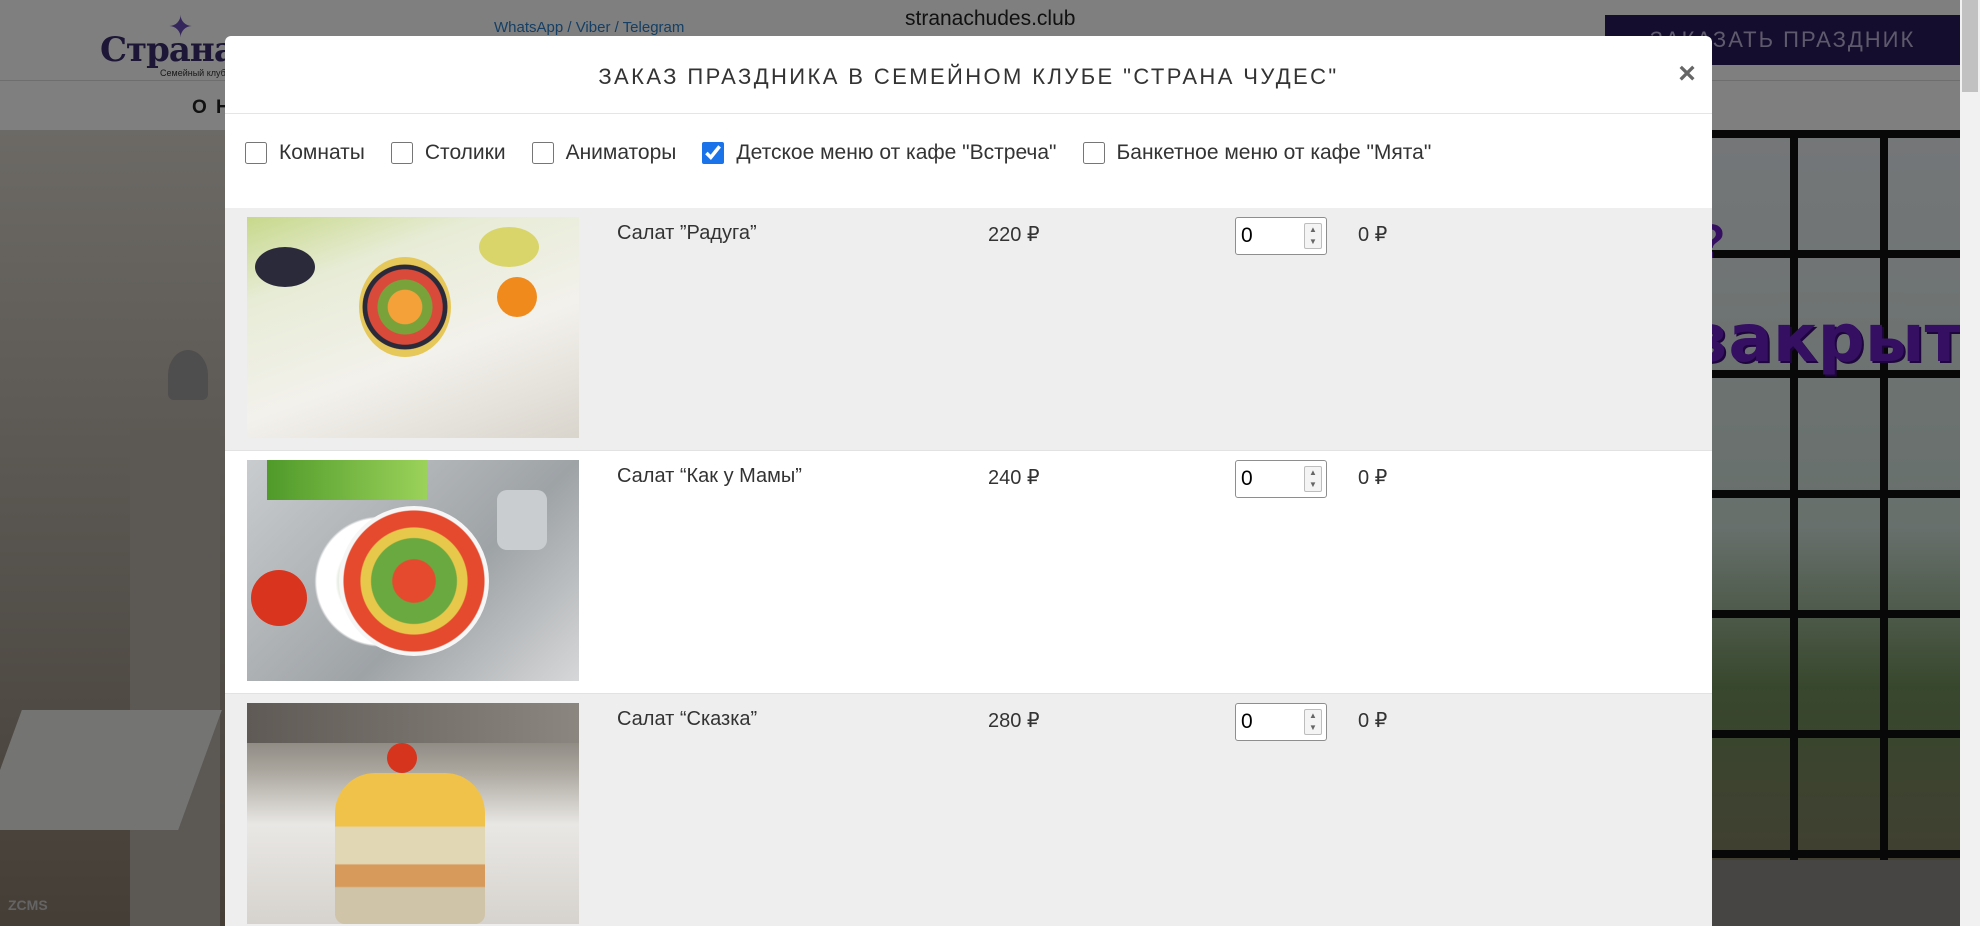 The image size is (1980, 926). I want to click on filter-label: Комнаты, so click(322, 152).